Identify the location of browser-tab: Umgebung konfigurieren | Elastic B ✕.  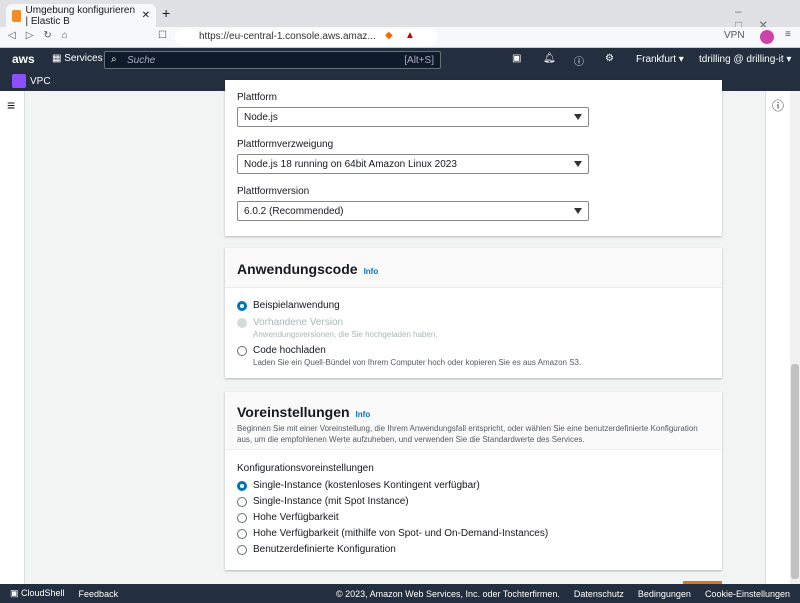
(81, 15).